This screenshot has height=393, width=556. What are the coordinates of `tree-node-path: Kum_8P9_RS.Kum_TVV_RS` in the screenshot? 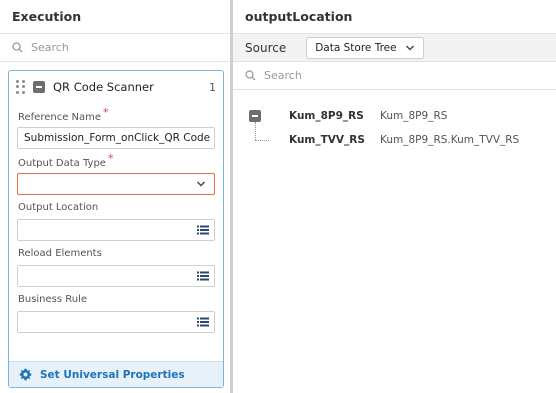 It's located at (450, 140).